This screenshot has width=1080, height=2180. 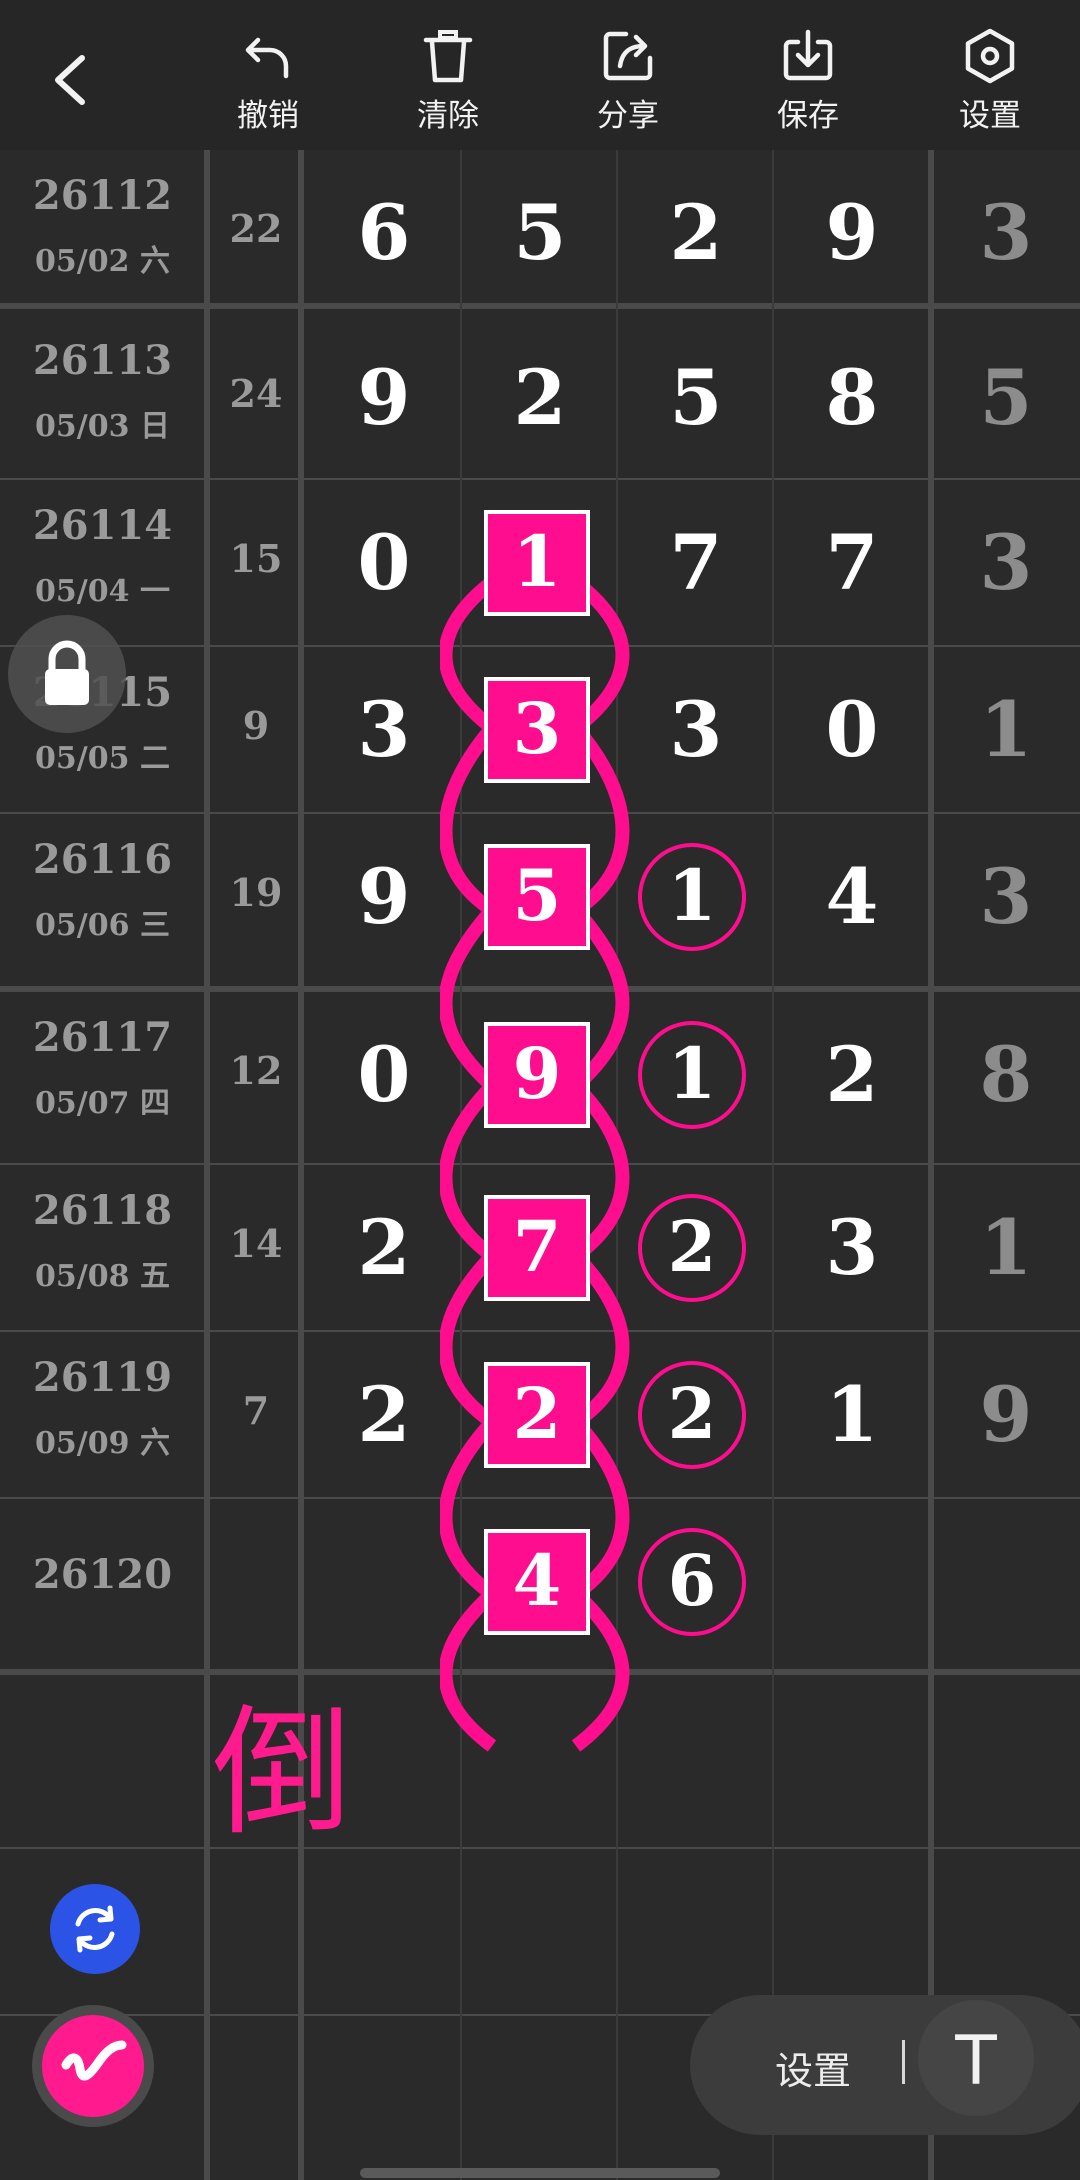 What do you see at coordinates (102, 1276) in the screenshot?
I see `draw-date: 05/08 五` at bounding box center [102, 1276].